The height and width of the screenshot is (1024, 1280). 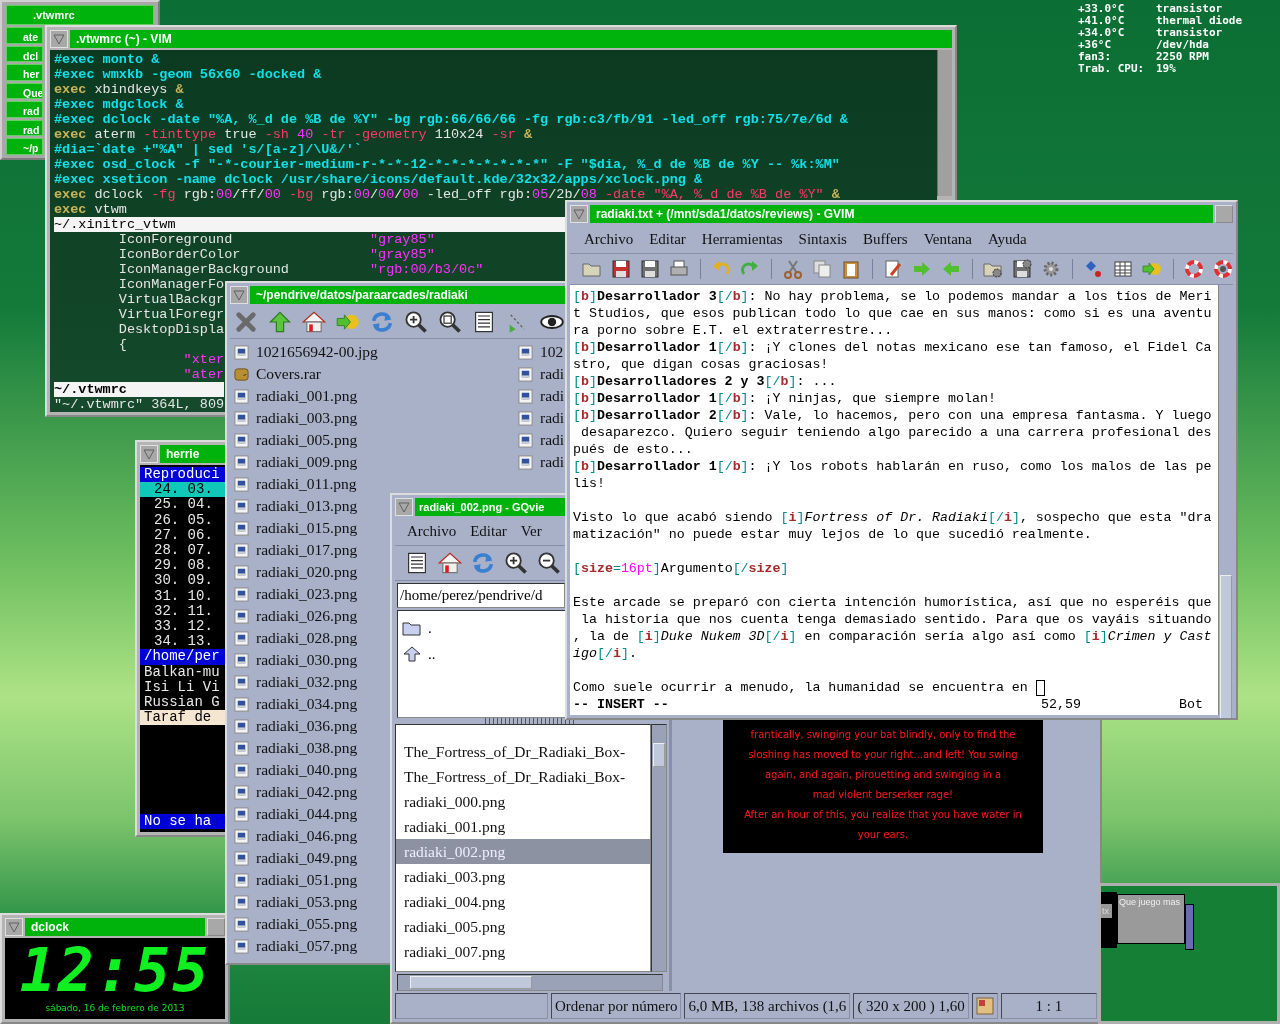 What do you see at coordinates (307, 572) in the screenshot?
I see `file-name: radiaki_020.png` at bounding box center [307, 572].